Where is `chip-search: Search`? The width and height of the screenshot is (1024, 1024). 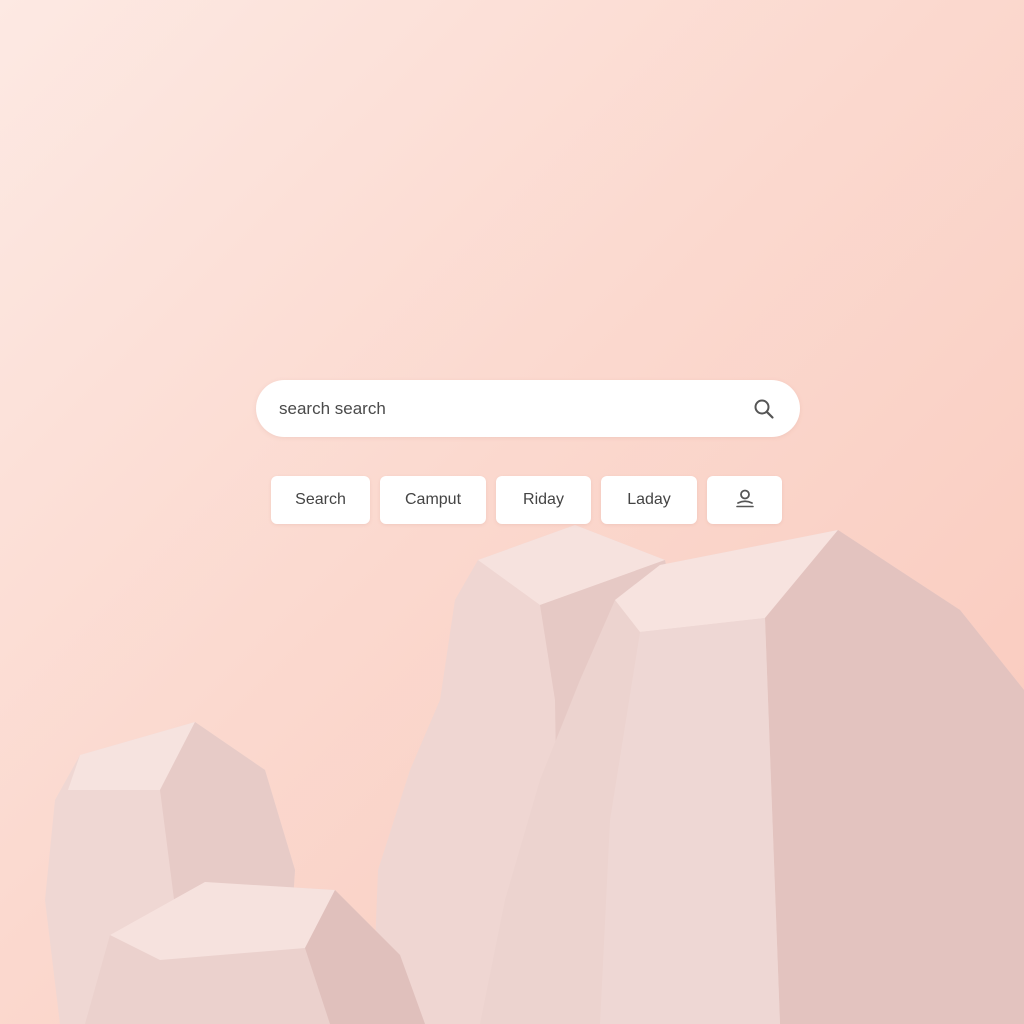 chip-search: Search is located at coordinates (320, 500).